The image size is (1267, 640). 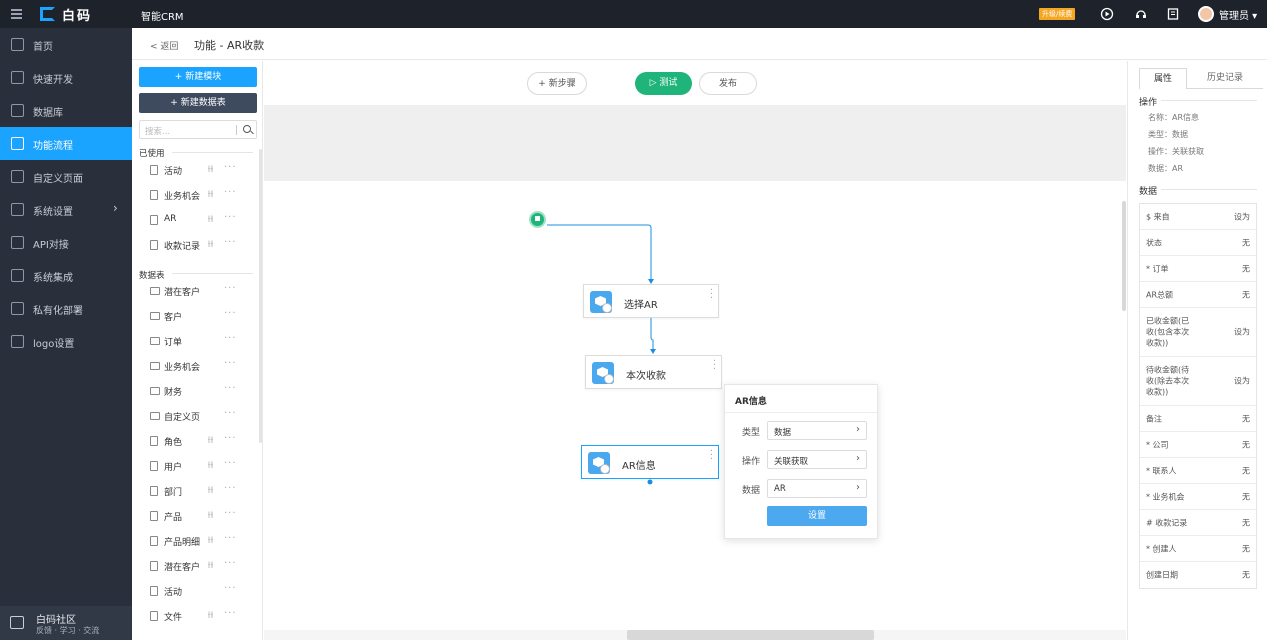 What do you see at coordinates (202, 245) in the screenshot?
I see `list-item: 收款记录 ⫲⫲ ···` at bounding box center [202, 245].